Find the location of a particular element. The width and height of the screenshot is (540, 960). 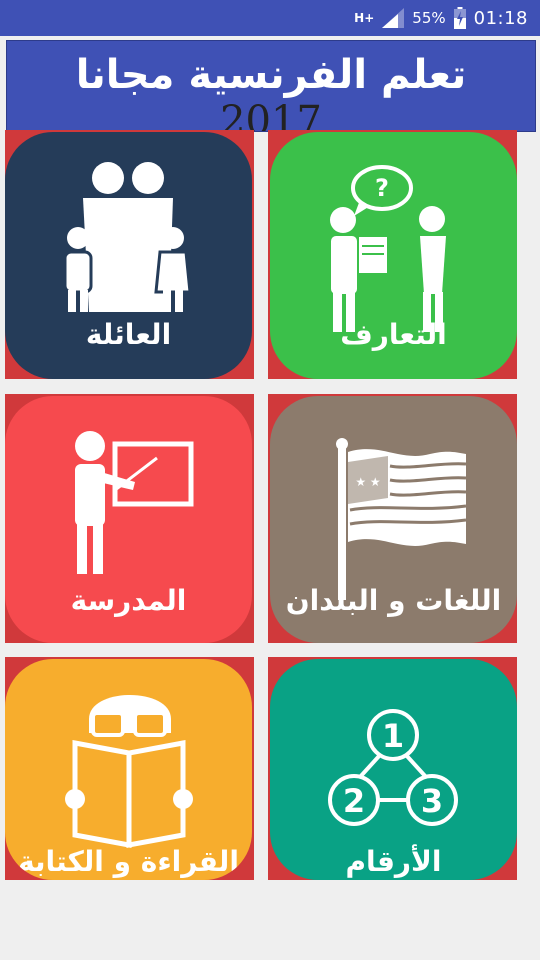

digit-three: 3 is located at coordinates (432, 801).